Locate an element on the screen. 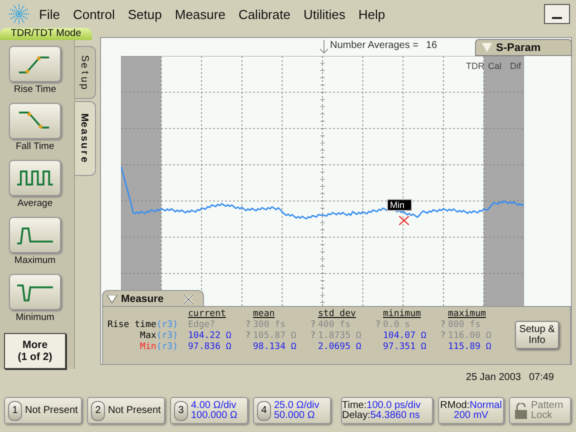 The height and width of the screenshot is (432, 576). logo-icon is located at coordinates (19, 14).